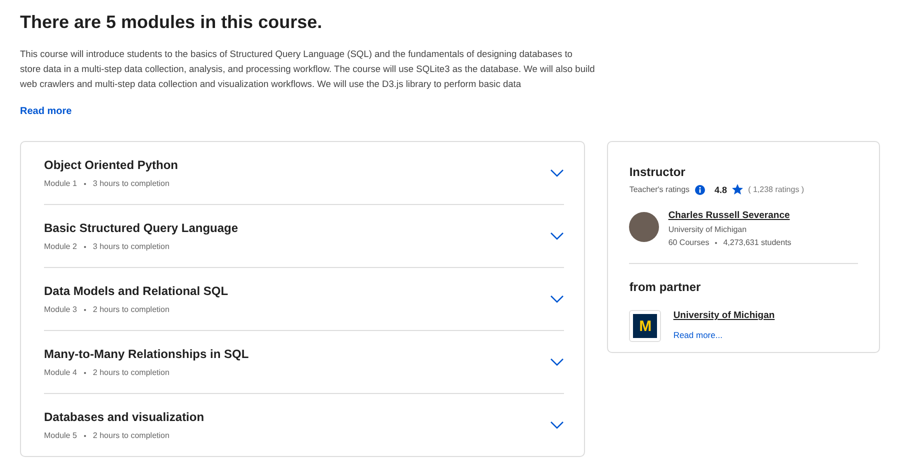 This screenshot has height=474, width=900. What do you see at coordinates (644, 227) in the screenshot?
I see `avatar-placeholder` at bounding box center [644, 227].